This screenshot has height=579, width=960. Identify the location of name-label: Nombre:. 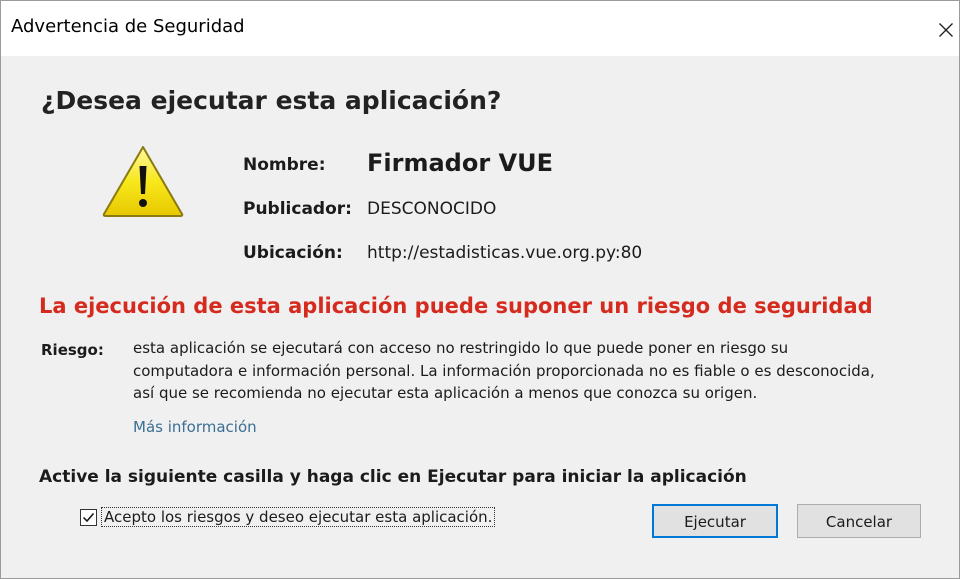
(284, 165).